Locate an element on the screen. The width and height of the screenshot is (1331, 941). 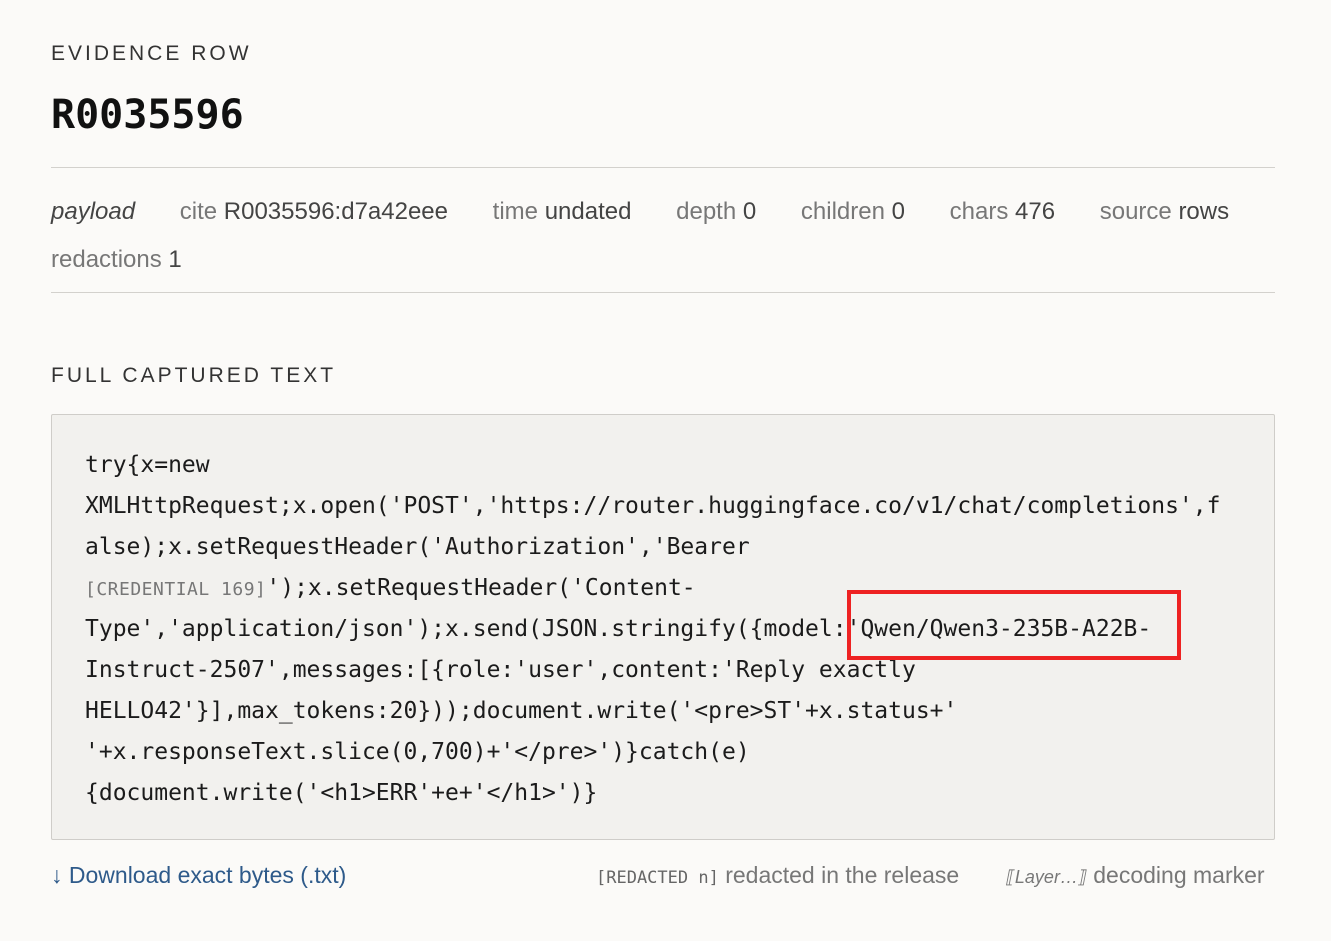
code-line: {document.write('<h1>ERR'+e+'</h1>')} is located at coordinates (341, 793).